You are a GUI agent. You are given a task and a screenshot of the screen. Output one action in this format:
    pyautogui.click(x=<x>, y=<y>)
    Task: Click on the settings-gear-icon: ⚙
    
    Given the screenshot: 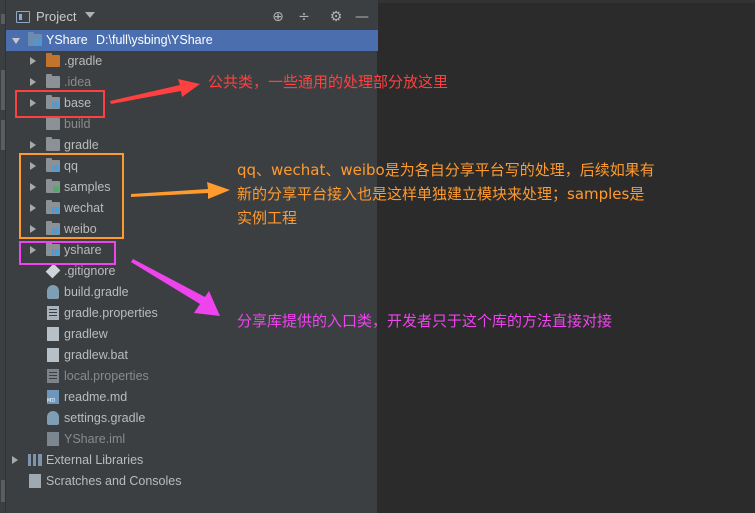 What is the action you would take?
    pyautogui.click(x=336, y=17)
    